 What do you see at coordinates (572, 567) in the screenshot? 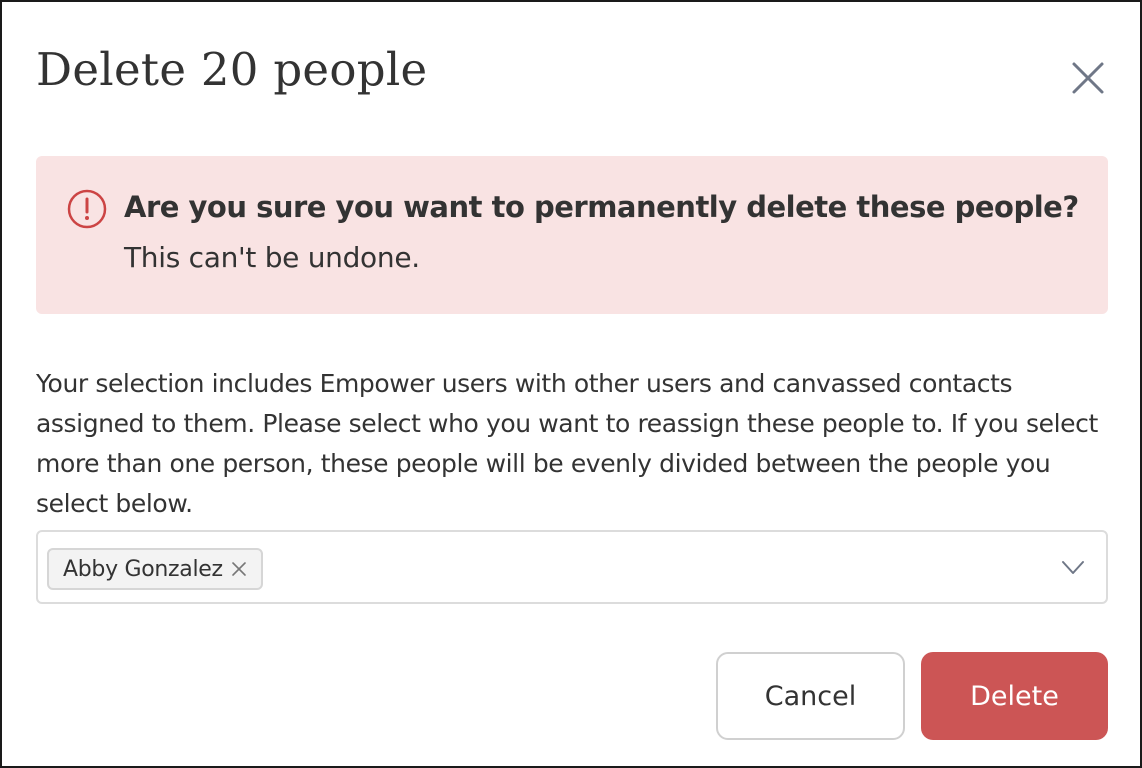
I see `reassign-people-select: Abby Gonzalez` at bounding box center [572, 567].